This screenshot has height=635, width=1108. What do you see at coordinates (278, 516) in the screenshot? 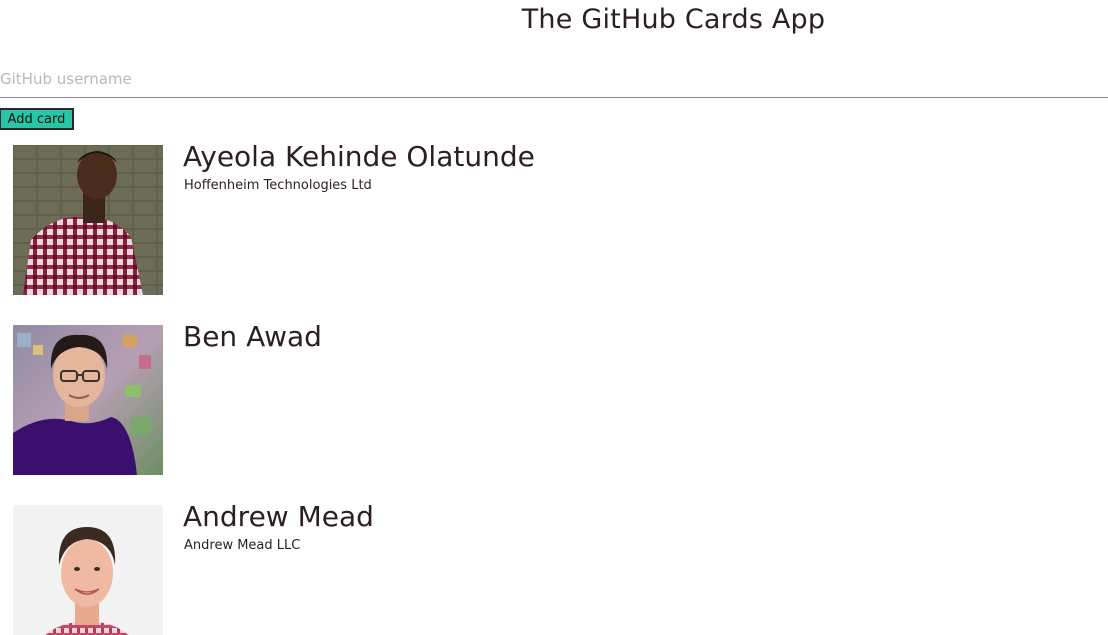
I see `card-name: Andrew Mead` at bounding box center [278, 516].